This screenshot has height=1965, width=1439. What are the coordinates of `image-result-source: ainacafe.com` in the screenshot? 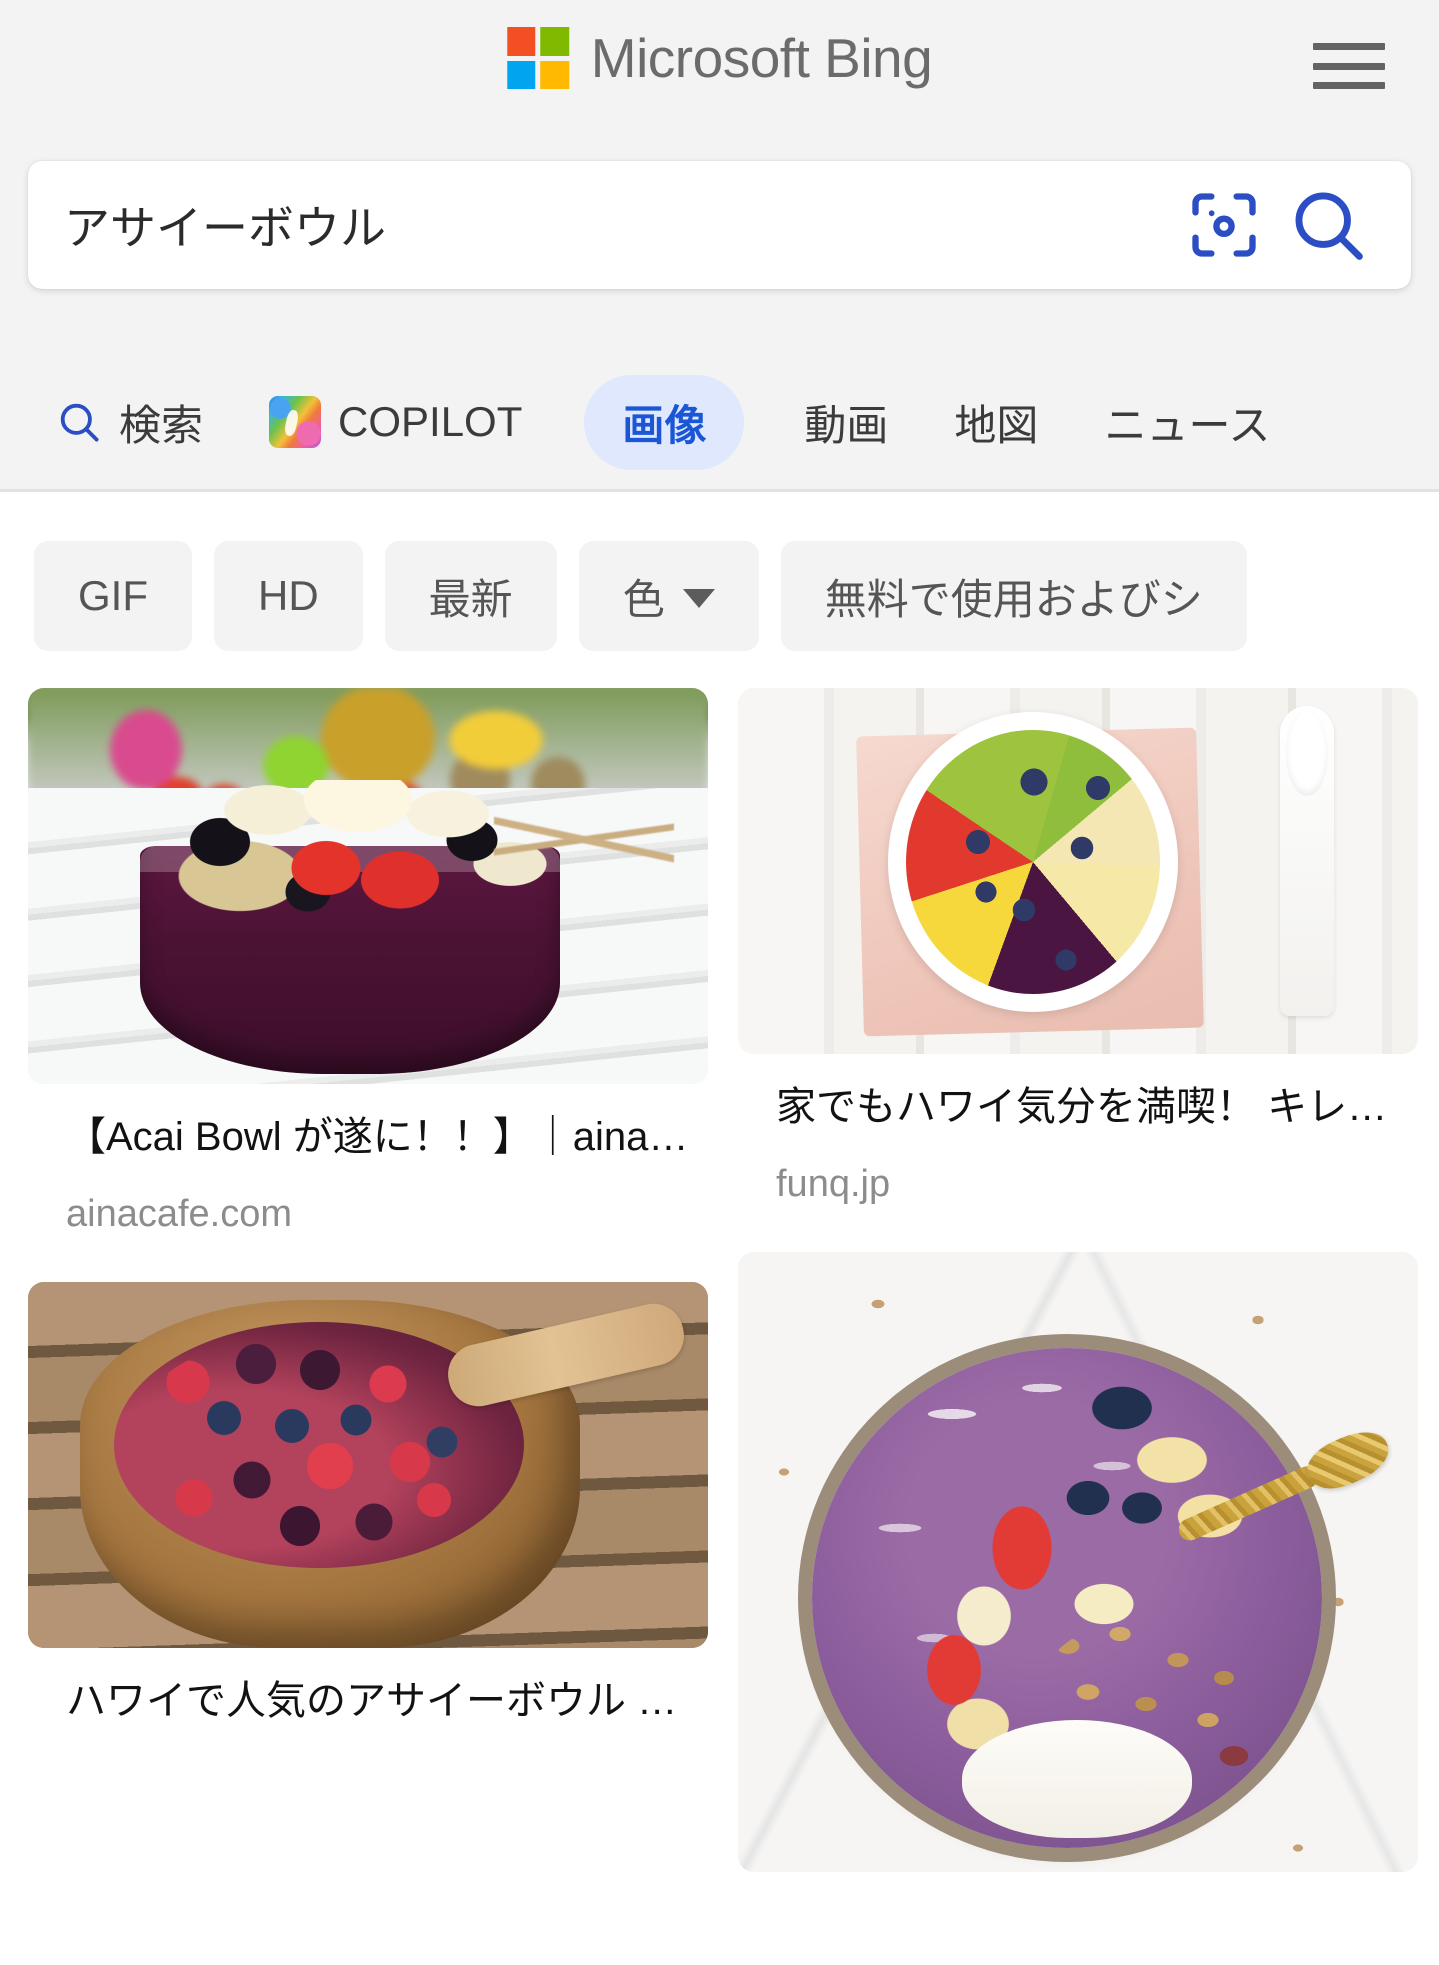 It's located at (387, 1214).